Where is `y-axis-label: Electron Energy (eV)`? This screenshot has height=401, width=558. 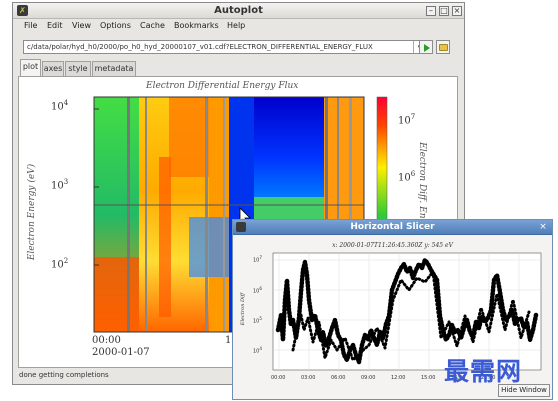
y-axis-label: Electron Energy (eV) is located at coordinates (32, 212).